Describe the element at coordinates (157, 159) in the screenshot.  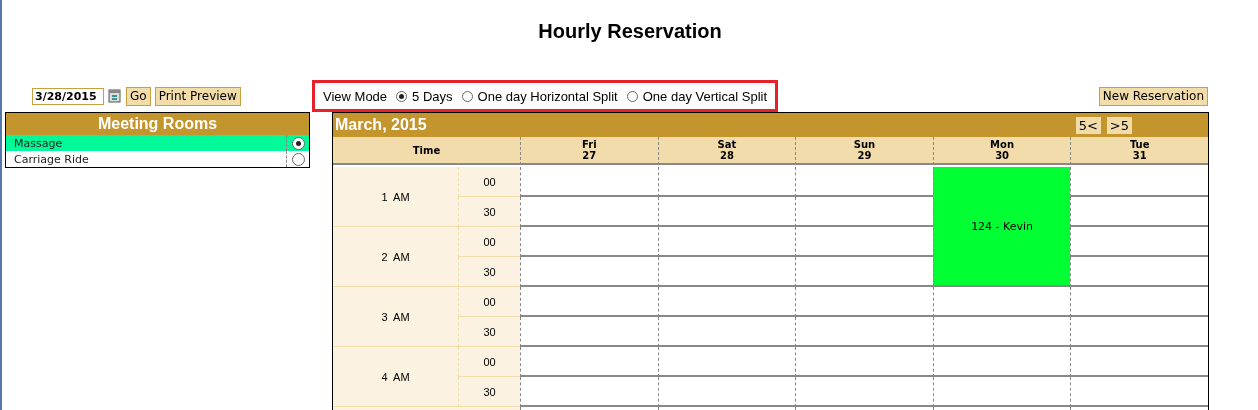
I see `room-row: Carriage Ride` at that location.